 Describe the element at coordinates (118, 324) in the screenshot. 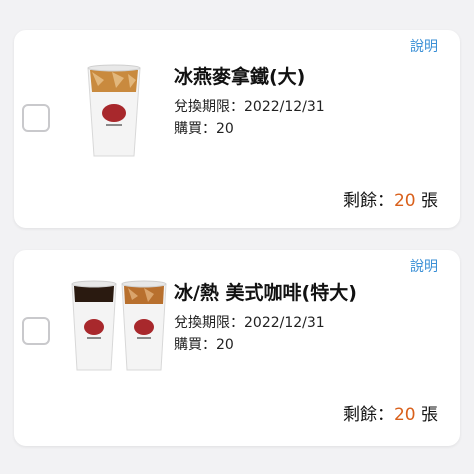

I see `americano-cups-icon` at that location.